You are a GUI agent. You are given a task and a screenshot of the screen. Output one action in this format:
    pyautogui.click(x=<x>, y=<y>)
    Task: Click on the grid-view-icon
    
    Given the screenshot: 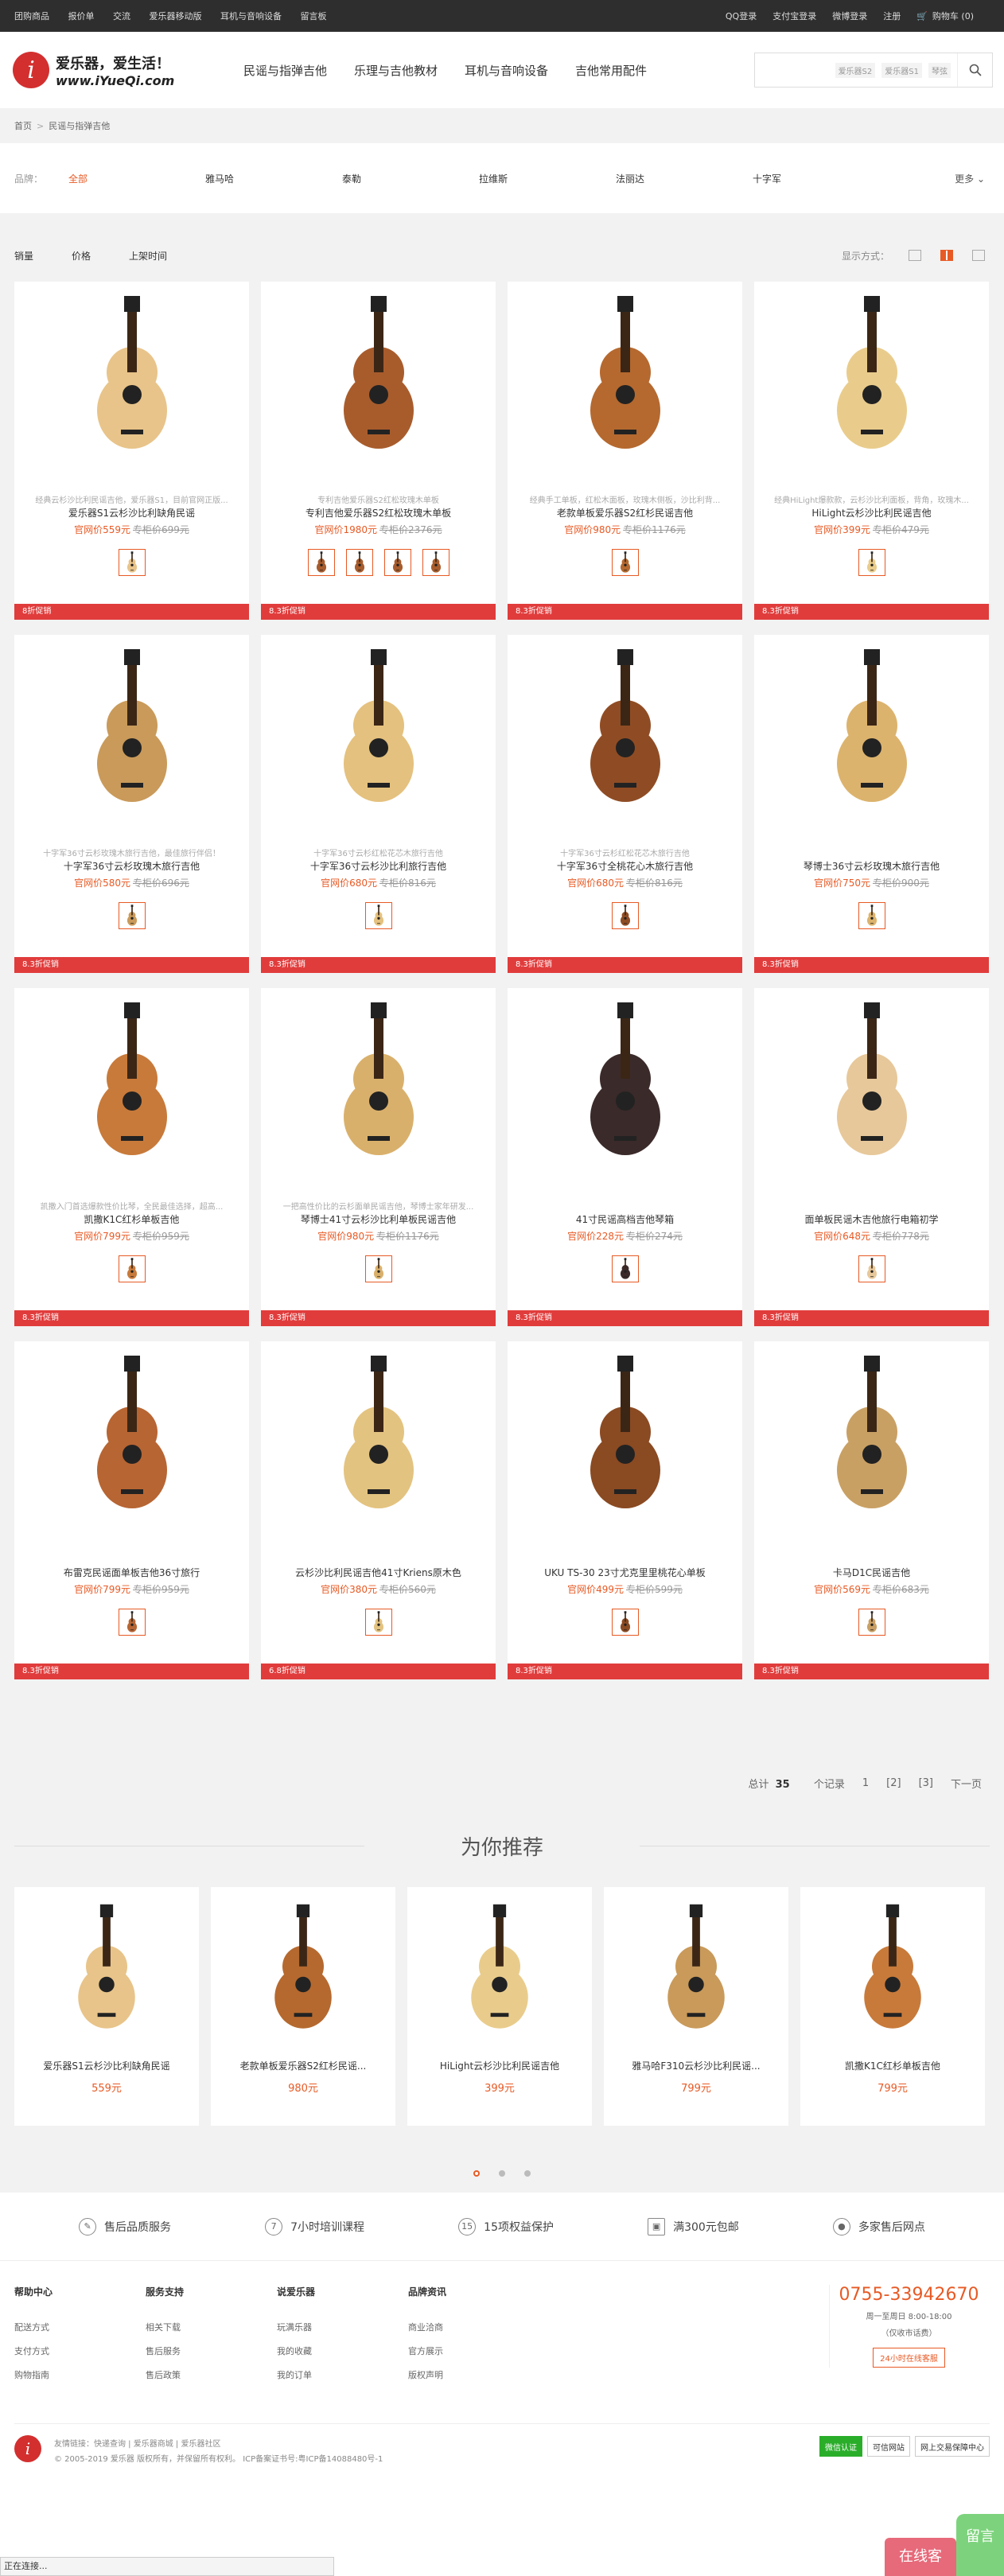 What is the action you would take?
    pyautogui.click(x=946, y=256)
    